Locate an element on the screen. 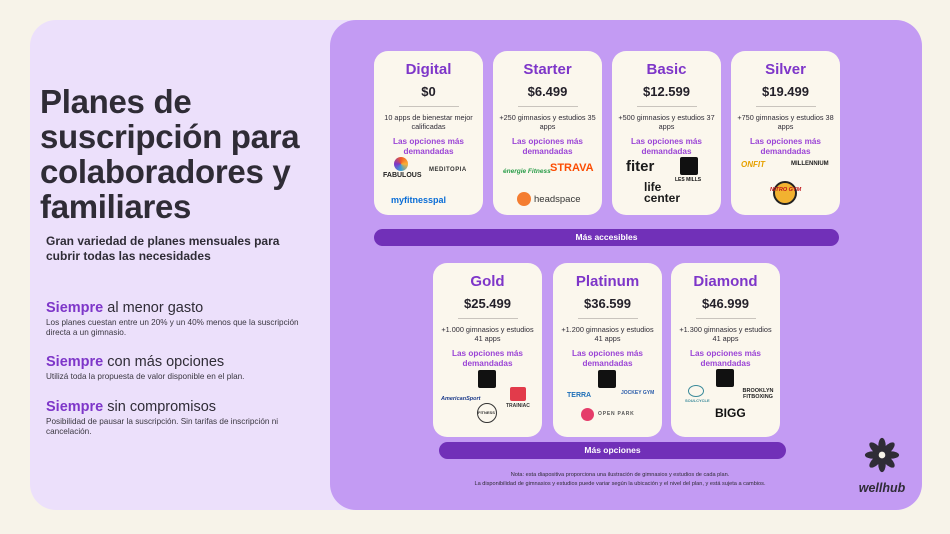  wellhub-wordmark: wellhub is located at coordinates (882, 488).